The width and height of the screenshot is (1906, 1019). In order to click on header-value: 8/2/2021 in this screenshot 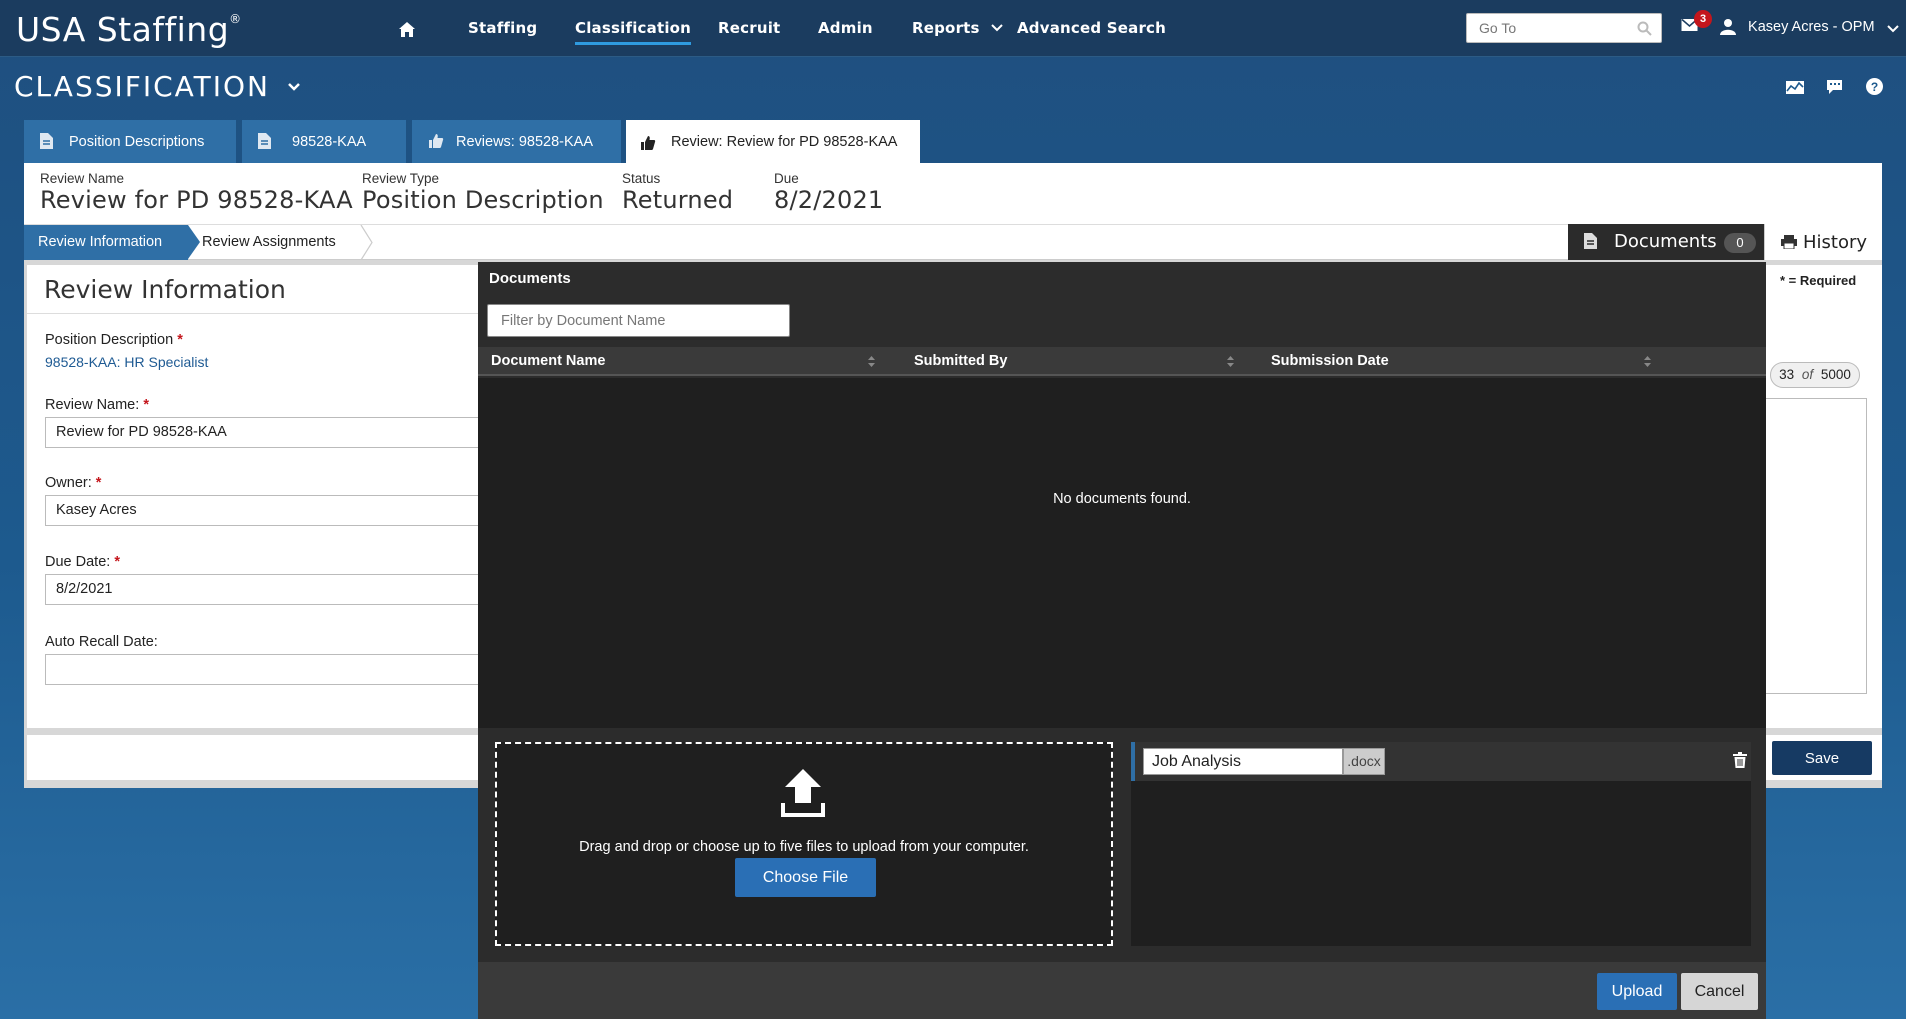, I will do `click(829, 200)`.